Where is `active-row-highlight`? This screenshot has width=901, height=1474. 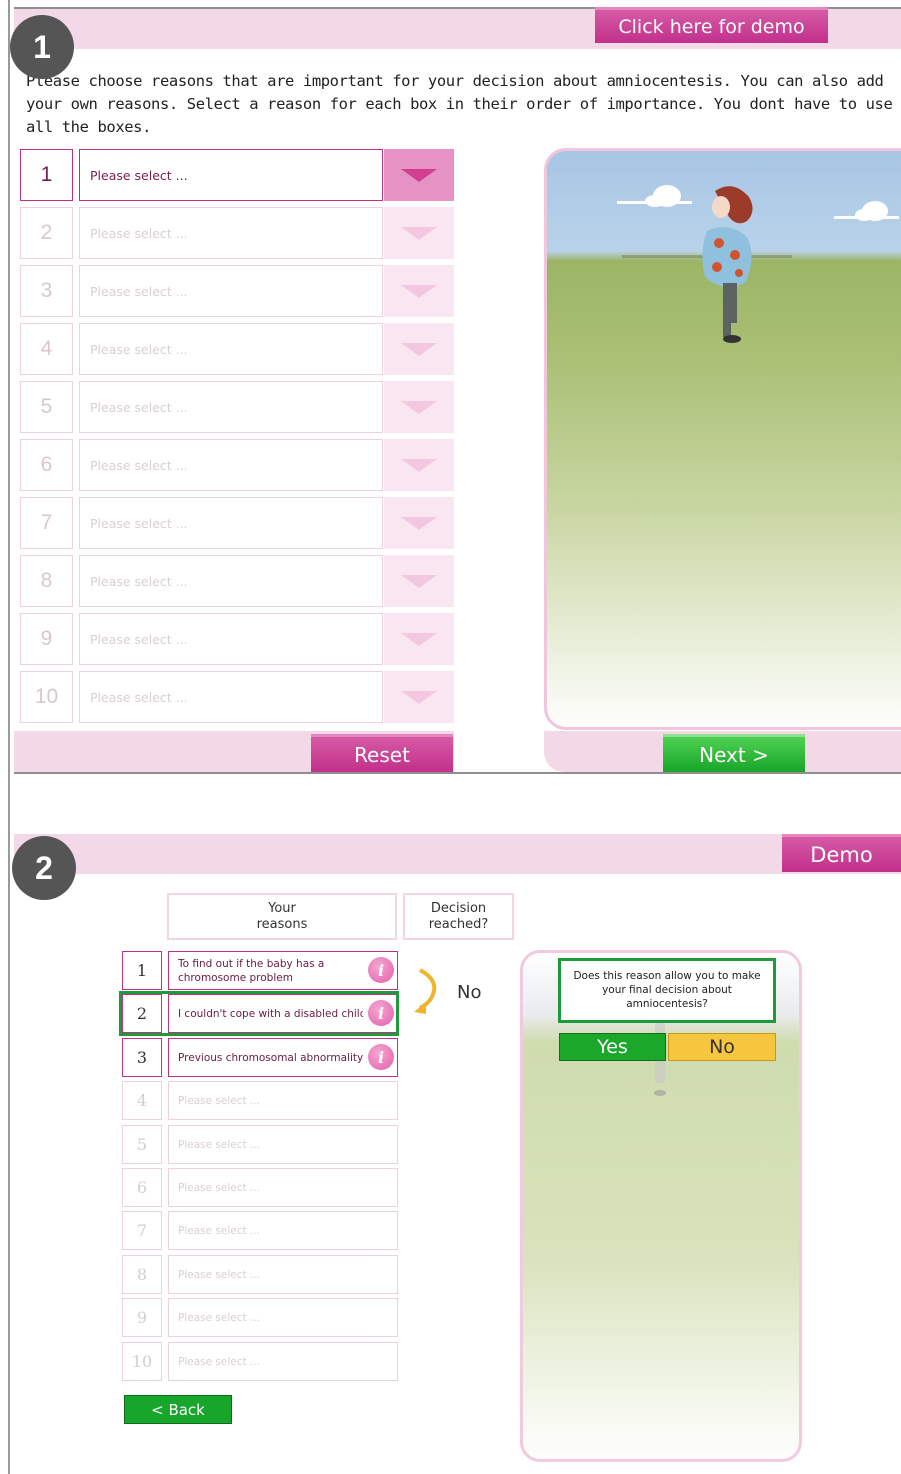
active-row-highlight is located at coordinates (259, 1013).